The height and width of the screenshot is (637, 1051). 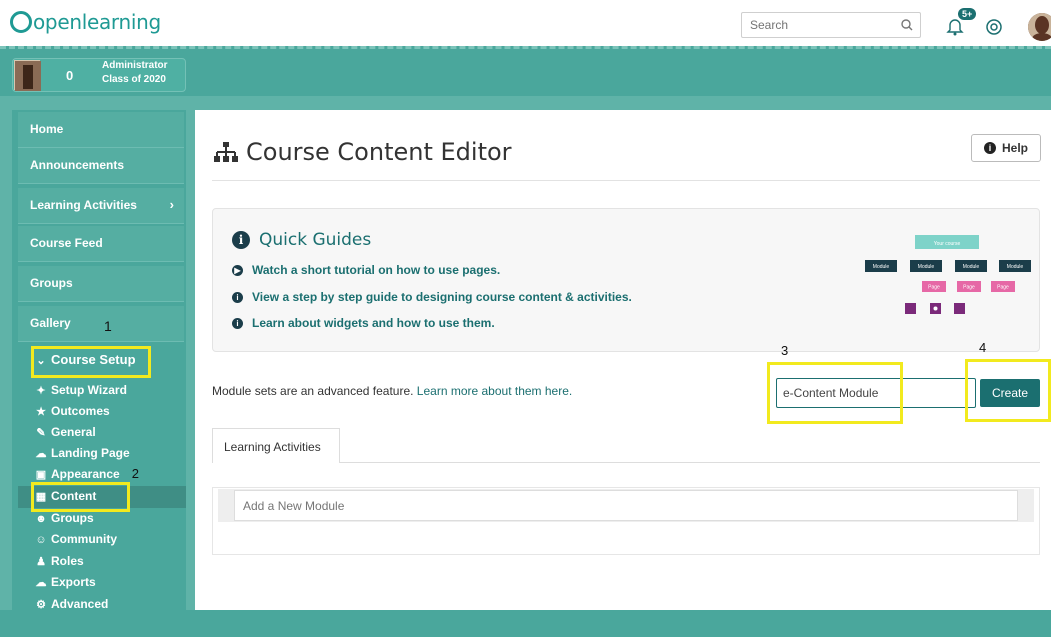 I want to click on user-avatar, so click(x=1039, y=27).